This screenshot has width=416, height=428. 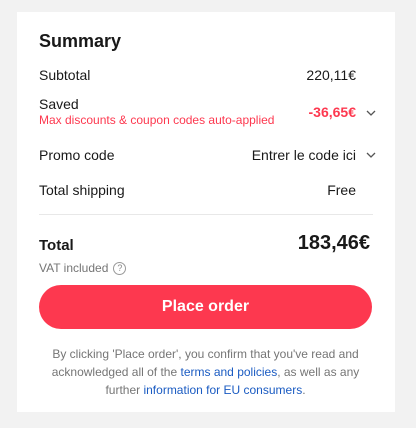 What do you see at coordinates (222, 390) in the screenshot?
I see `eu-consumer-info-link: information for EU consumers` at bounding box center [222, 390].